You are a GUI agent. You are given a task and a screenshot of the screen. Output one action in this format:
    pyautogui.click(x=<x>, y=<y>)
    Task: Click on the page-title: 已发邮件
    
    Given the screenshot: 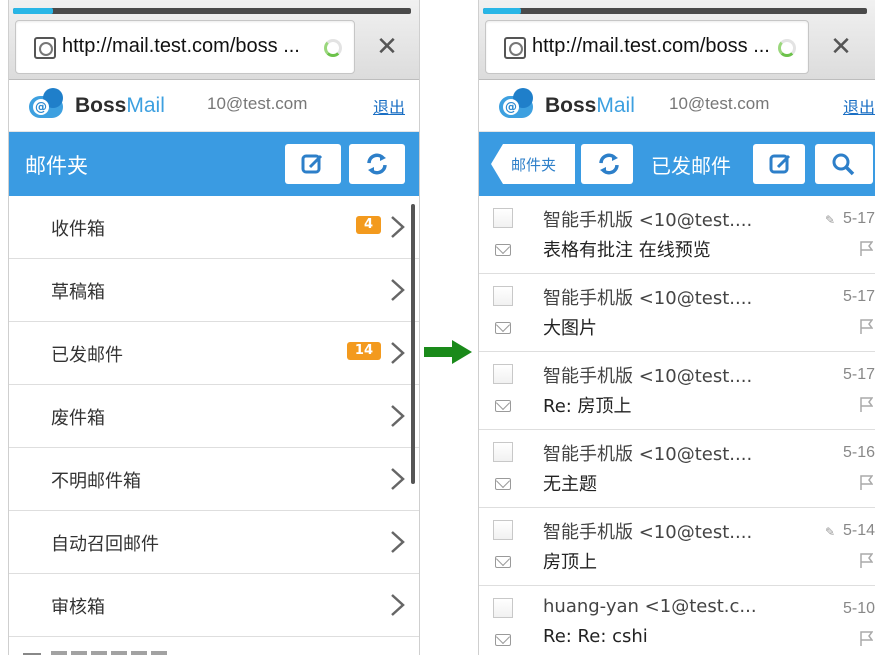 What is the action you would take?
    pyautogui.click(x=691, y=166)
    